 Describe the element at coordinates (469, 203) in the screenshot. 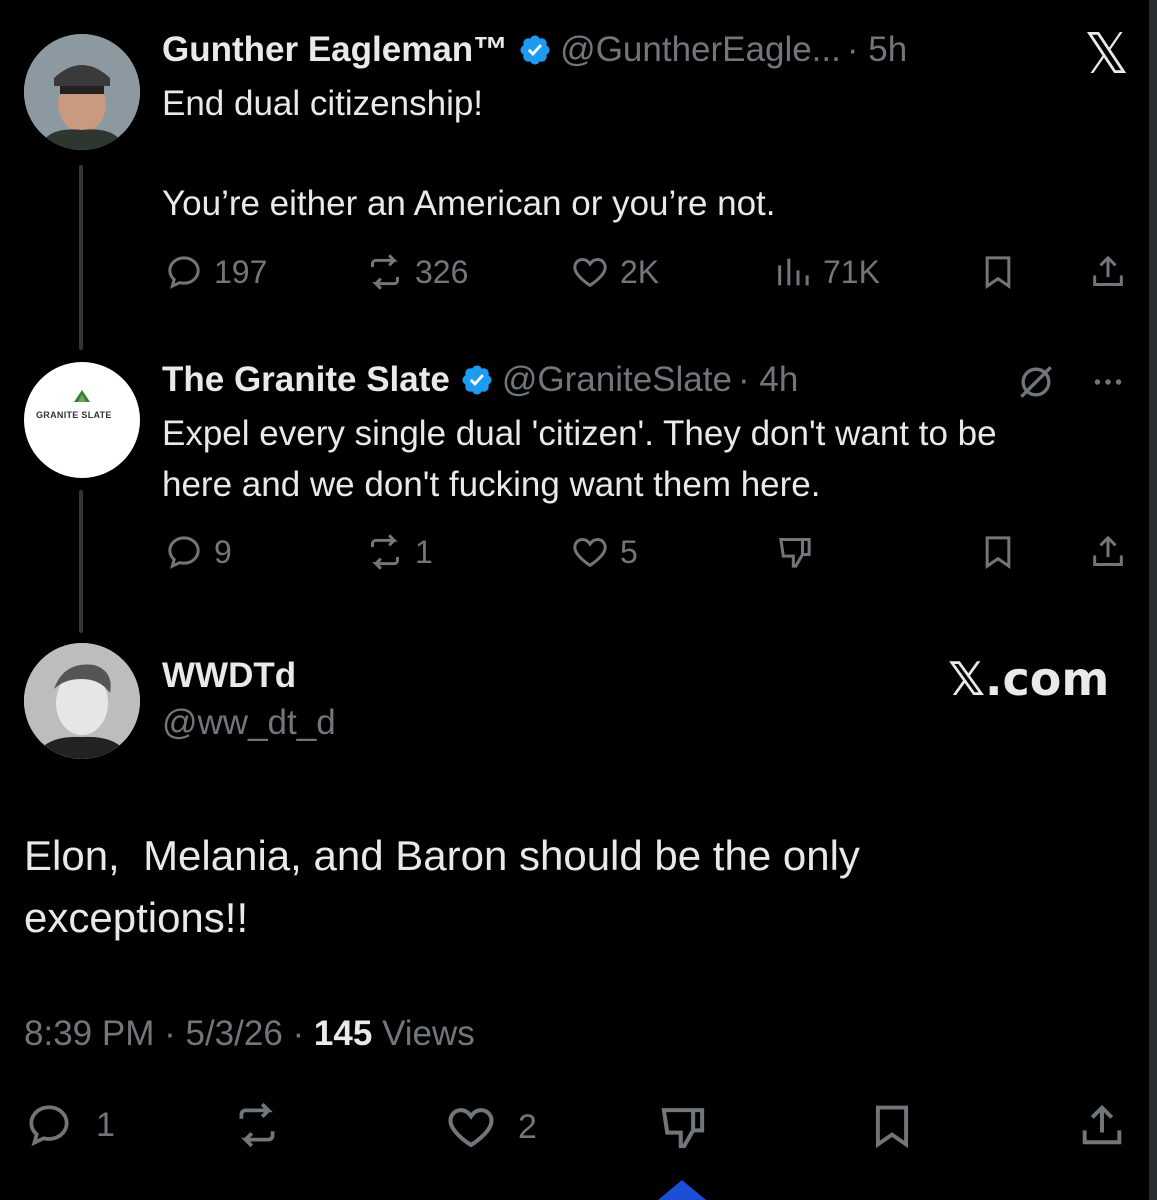

I see `tweet-text-line: You’re either an American or you’re not.` at that location.